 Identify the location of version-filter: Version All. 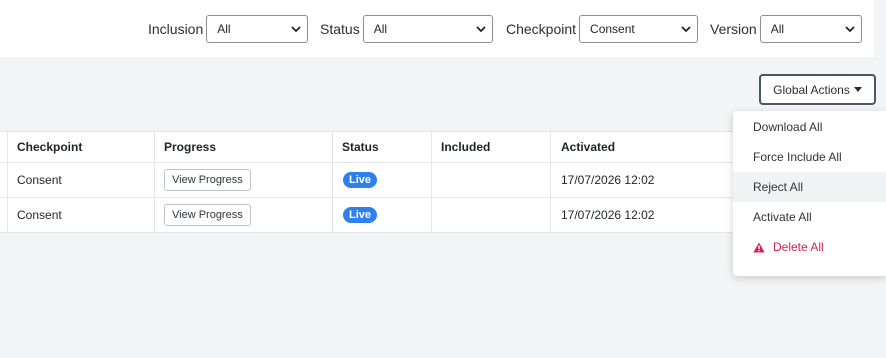
(786, 29).